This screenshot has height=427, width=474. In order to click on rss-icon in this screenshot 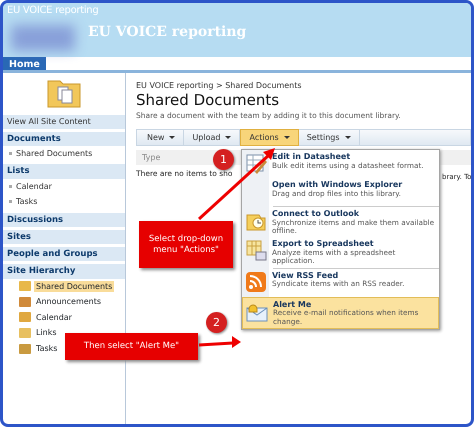, I will do `click(256, 281)`.